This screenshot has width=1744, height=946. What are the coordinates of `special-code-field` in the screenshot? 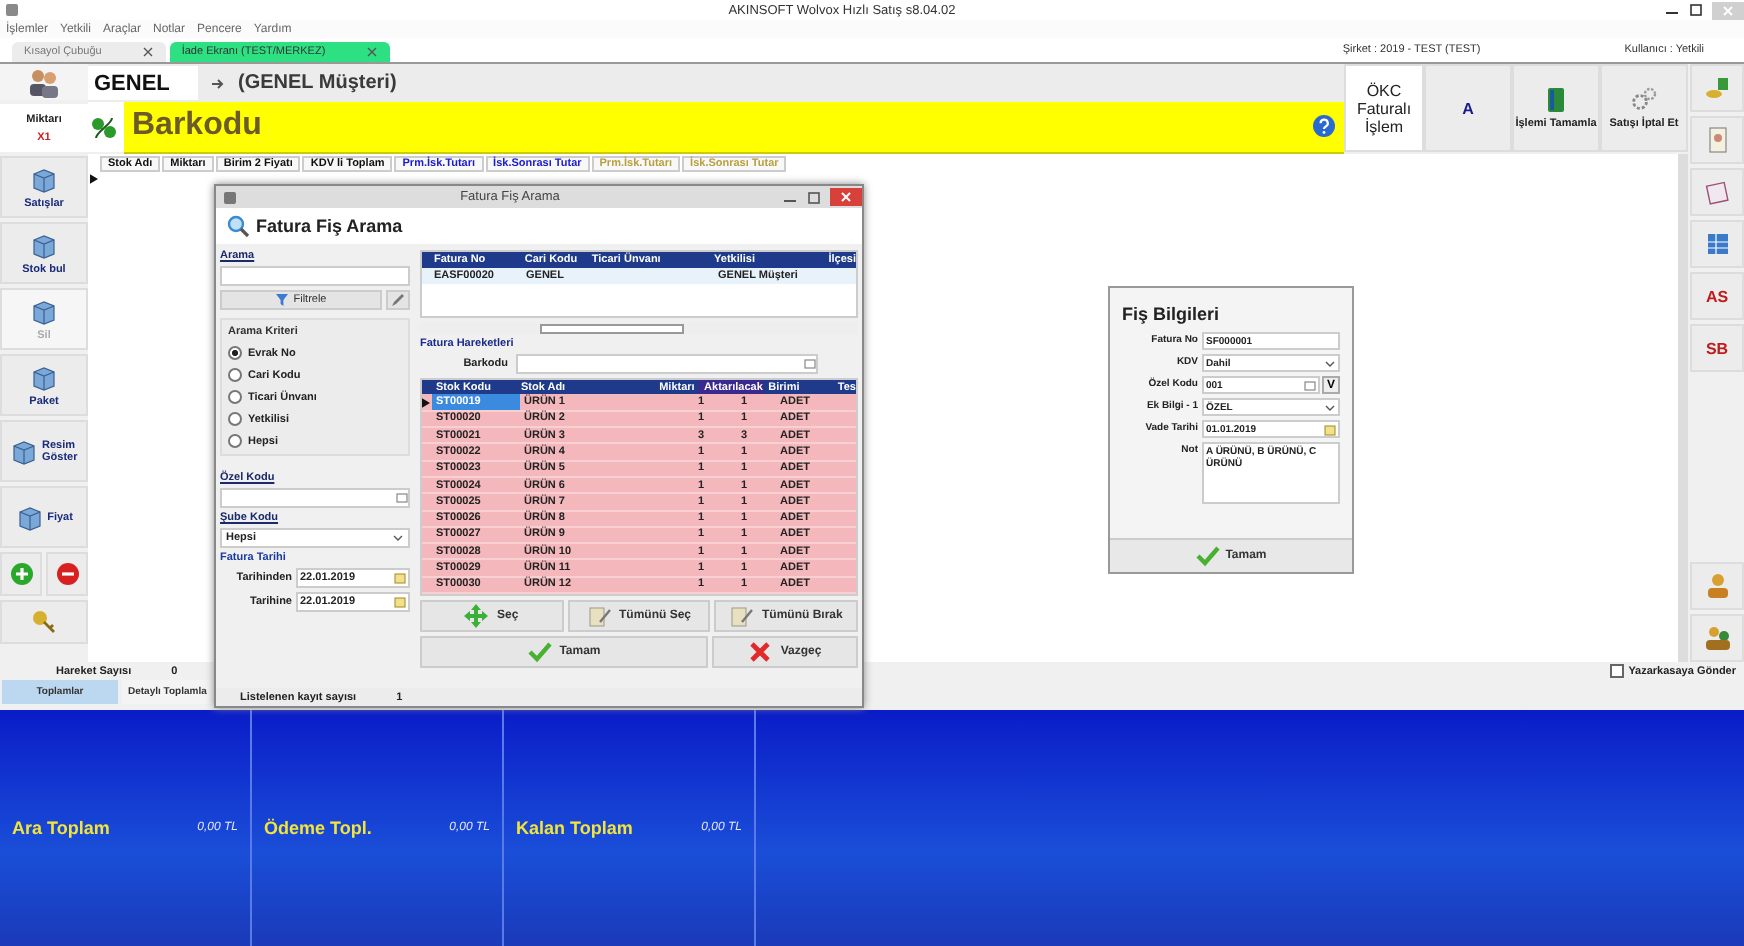 It's located at (315, 498).